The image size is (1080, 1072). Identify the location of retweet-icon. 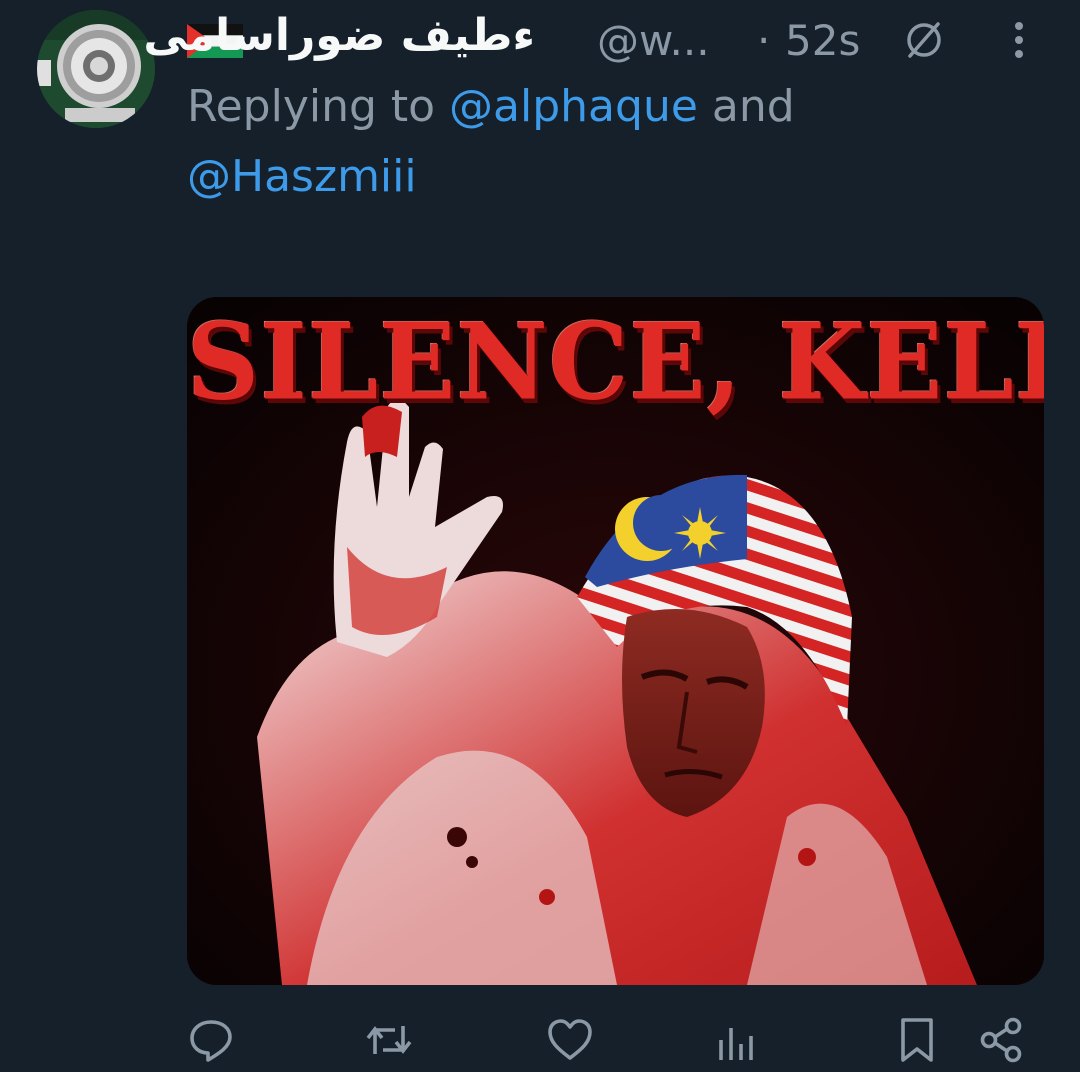
(389, 1040).